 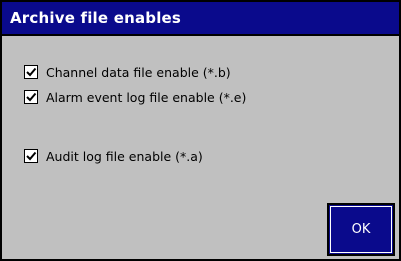 What do you see at coordinates (96, 18) in the screenshot?
I see `dialog-title: Archive file enables` at bounding box center [96, 18].